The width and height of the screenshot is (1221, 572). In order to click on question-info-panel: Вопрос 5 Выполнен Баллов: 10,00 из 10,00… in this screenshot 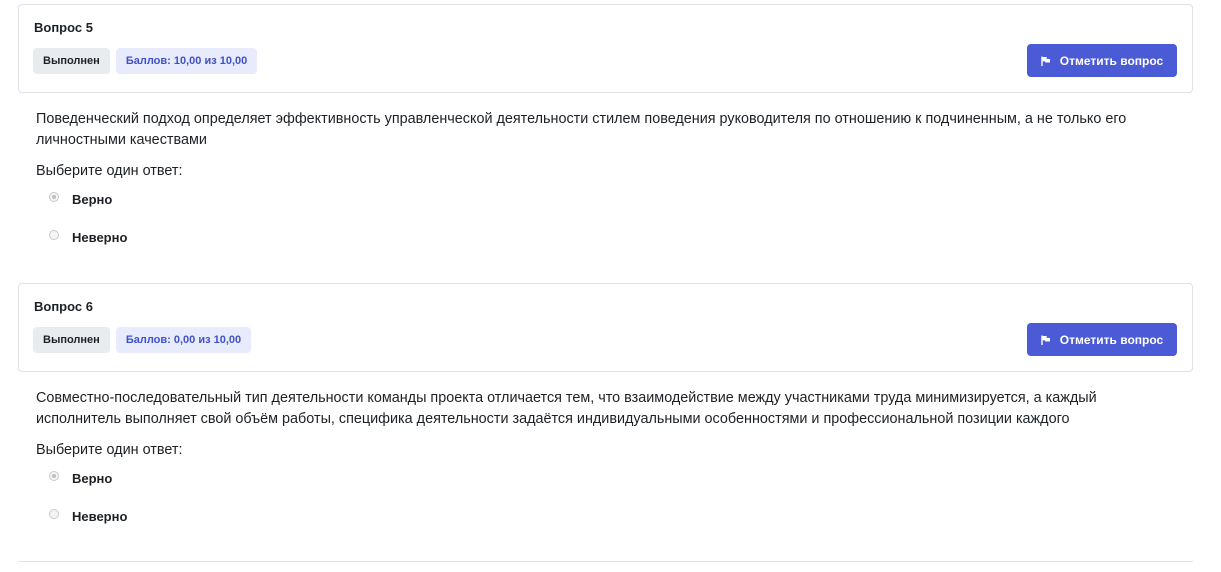, I will do `click(605, 48)`.